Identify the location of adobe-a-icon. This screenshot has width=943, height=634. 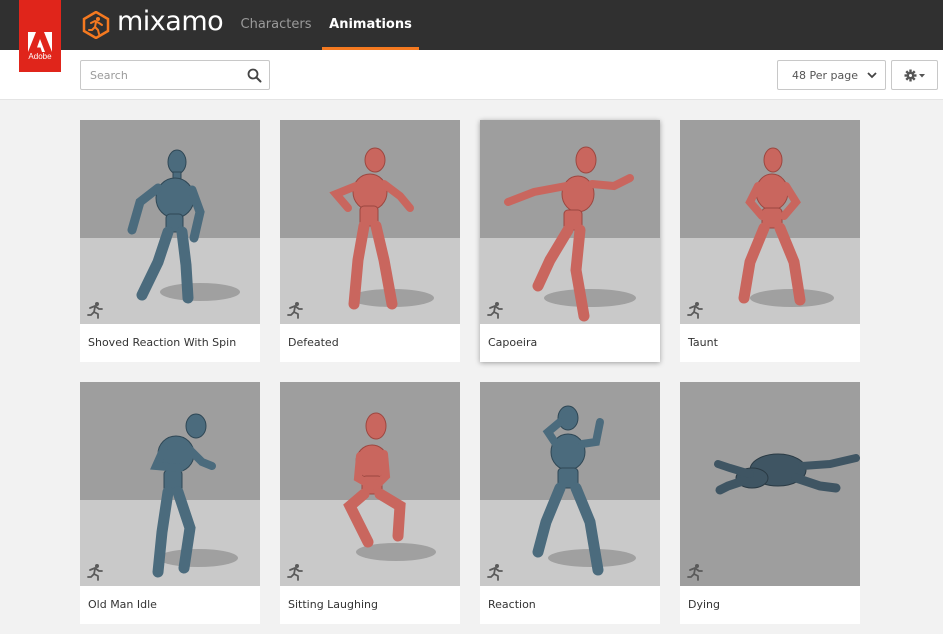
(40, 42).